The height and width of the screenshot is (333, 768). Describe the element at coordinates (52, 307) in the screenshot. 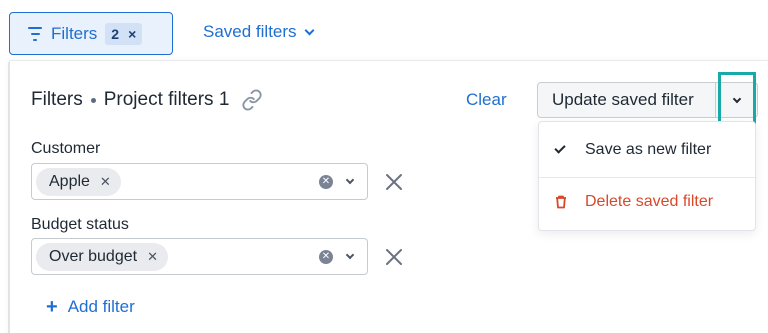

I see `plus-icon: +` at that location.